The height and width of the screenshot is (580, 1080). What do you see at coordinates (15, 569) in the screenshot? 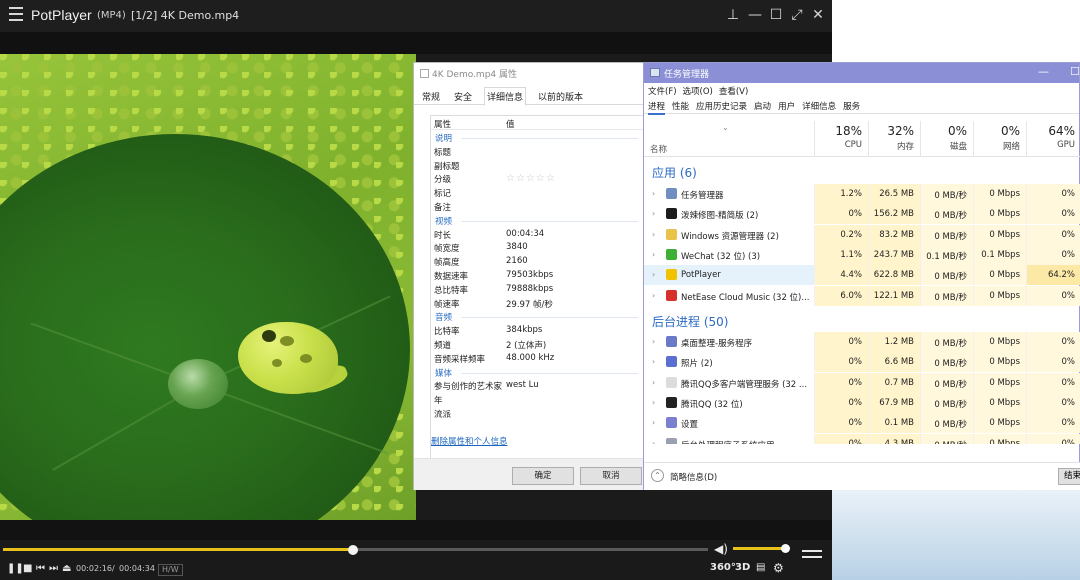
I see `pause-icon: ❚❚` at bounding box center [15, 569].